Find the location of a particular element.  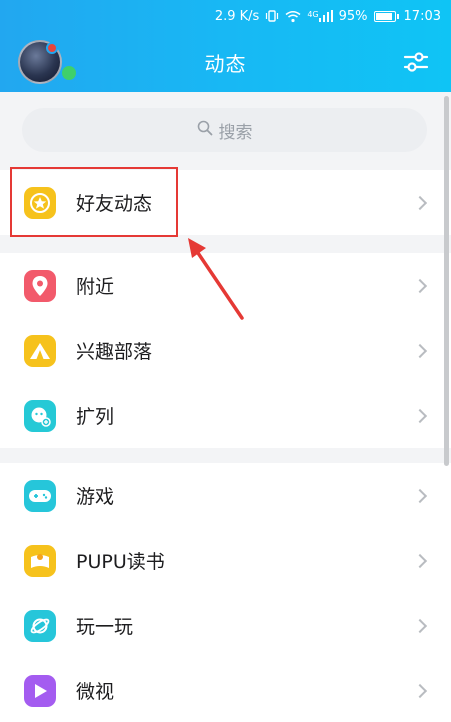

list-item-games: 游戏 is located at coordinates (225, 495).